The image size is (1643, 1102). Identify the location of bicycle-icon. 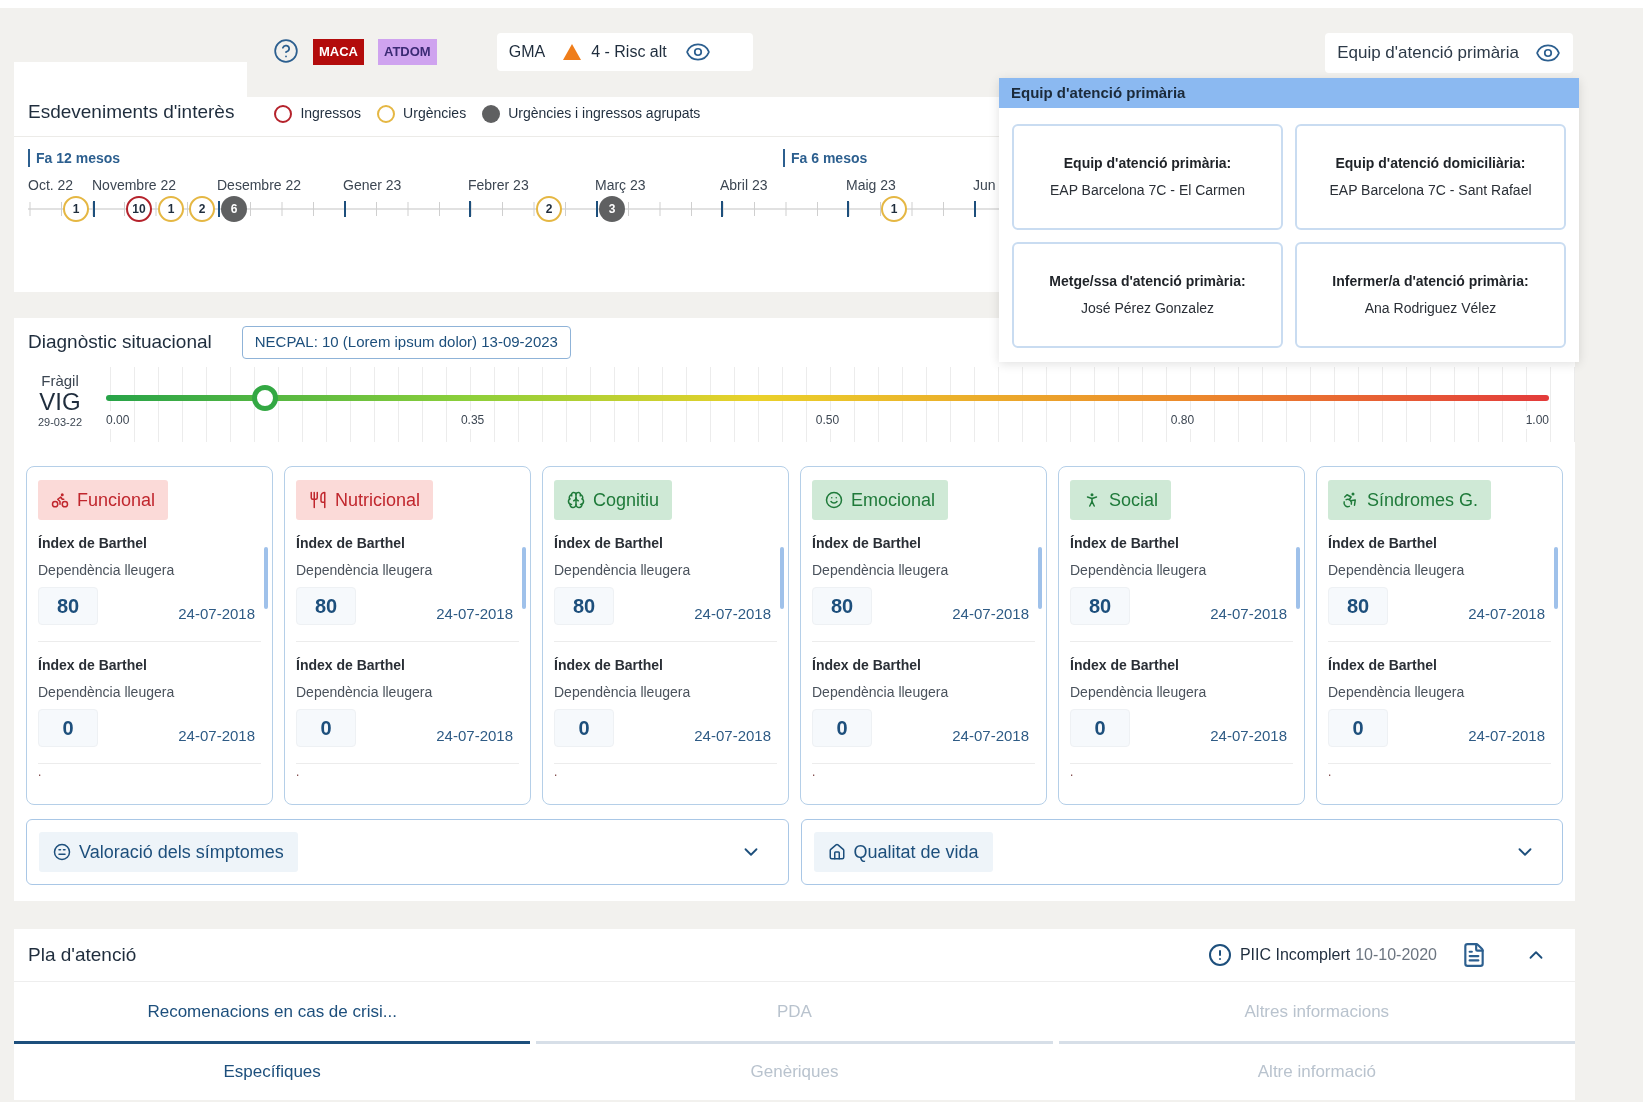
(60, 500).